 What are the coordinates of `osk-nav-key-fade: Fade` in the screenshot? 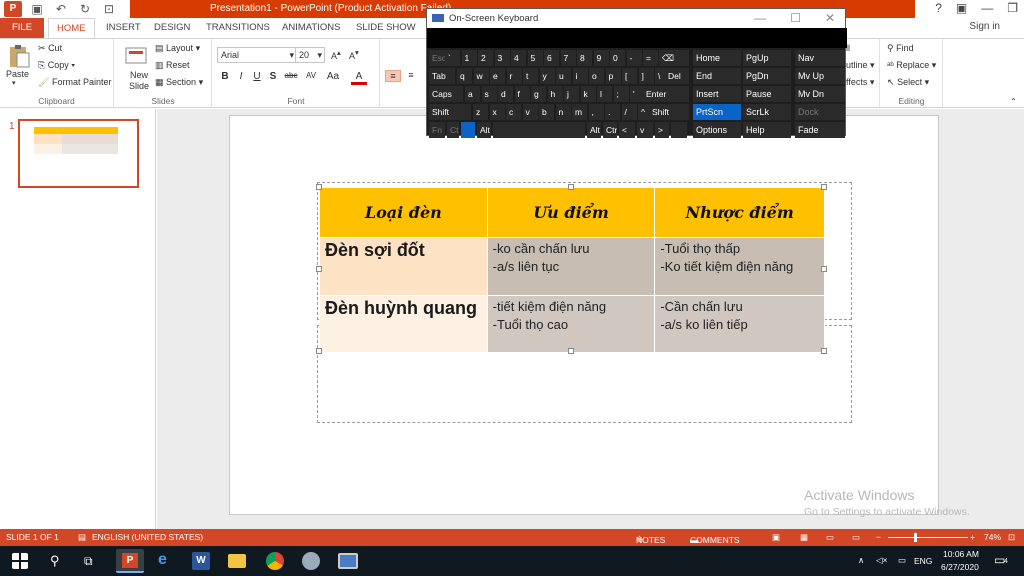 It's located at (820, 130).